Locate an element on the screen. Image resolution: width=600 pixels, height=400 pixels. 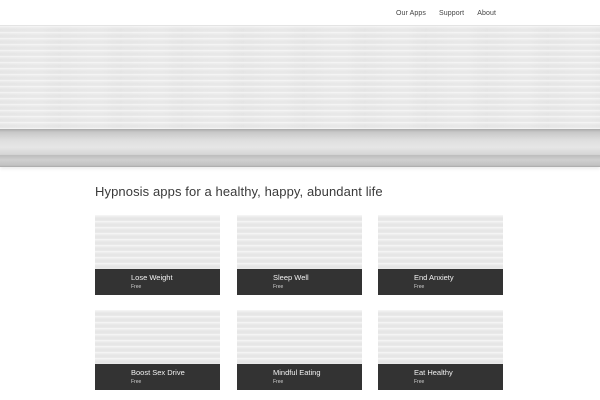
app-card-title: Lose Weight is located at coordinates (152, 277).